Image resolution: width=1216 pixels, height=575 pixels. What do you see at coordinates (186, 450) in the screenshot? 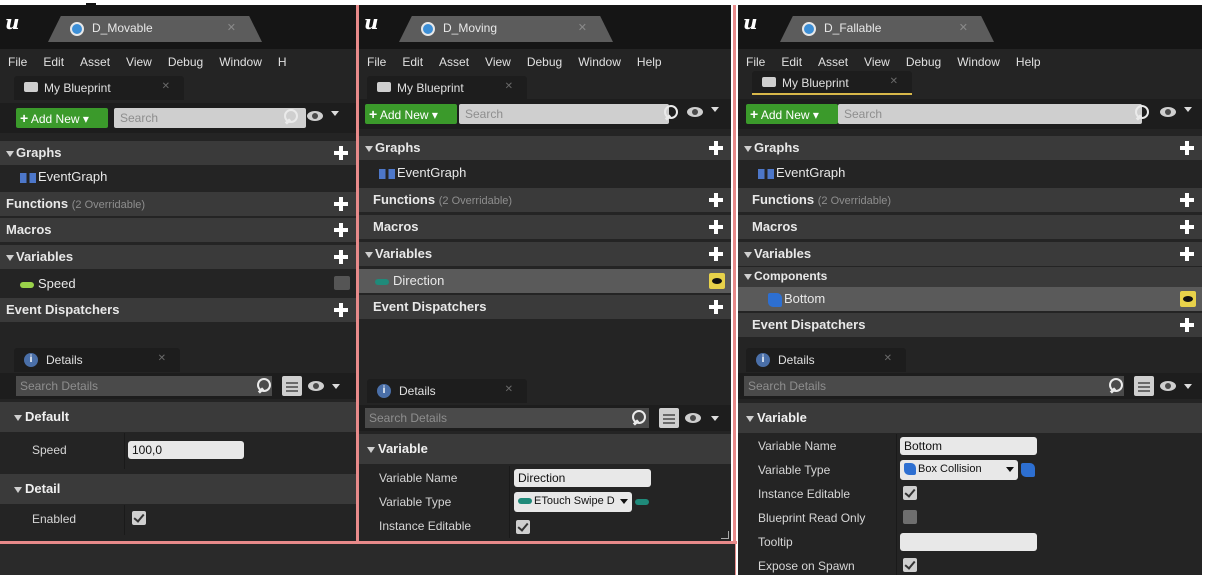
I see `speed-value-field: 100,0` at bounding box center [186, 450].